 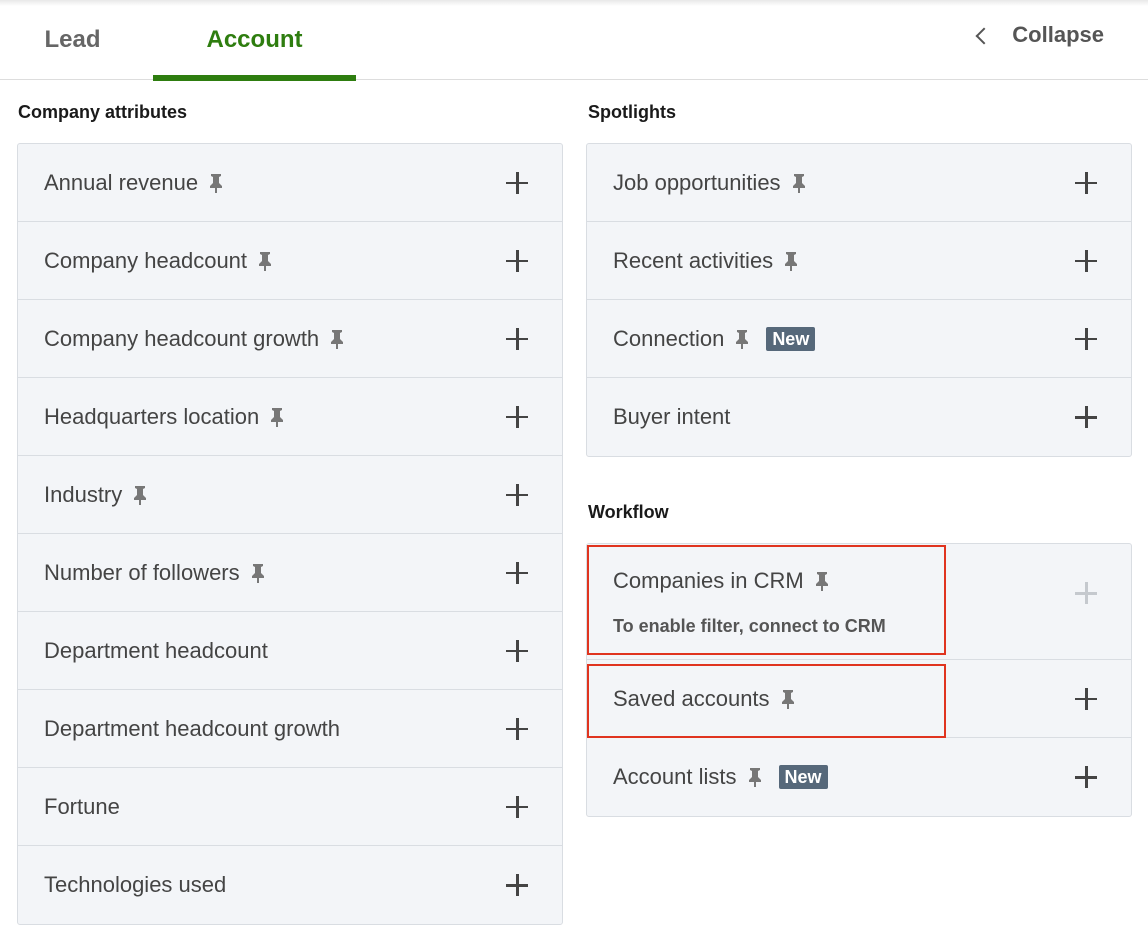 I want to click on filter-row-title: Account lists New, so click(x=720, y=777).